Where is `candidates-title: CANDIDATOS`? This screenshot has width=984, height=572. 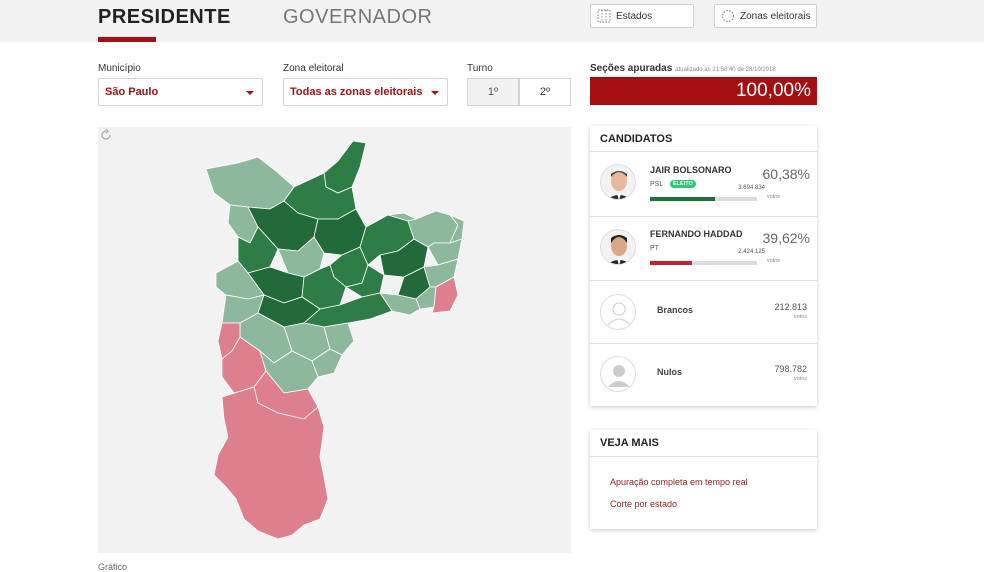
candidates-title: CANDIDATOS is located at coordinates (636, 139).